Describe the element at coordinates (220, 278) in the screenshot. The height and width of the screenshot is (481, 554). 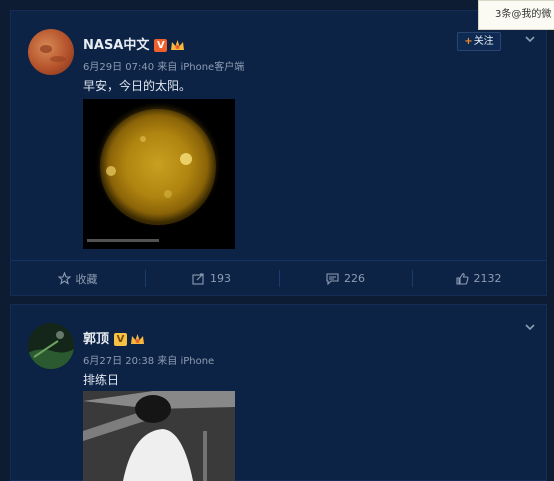
I see `repost-count: 193` at that location.